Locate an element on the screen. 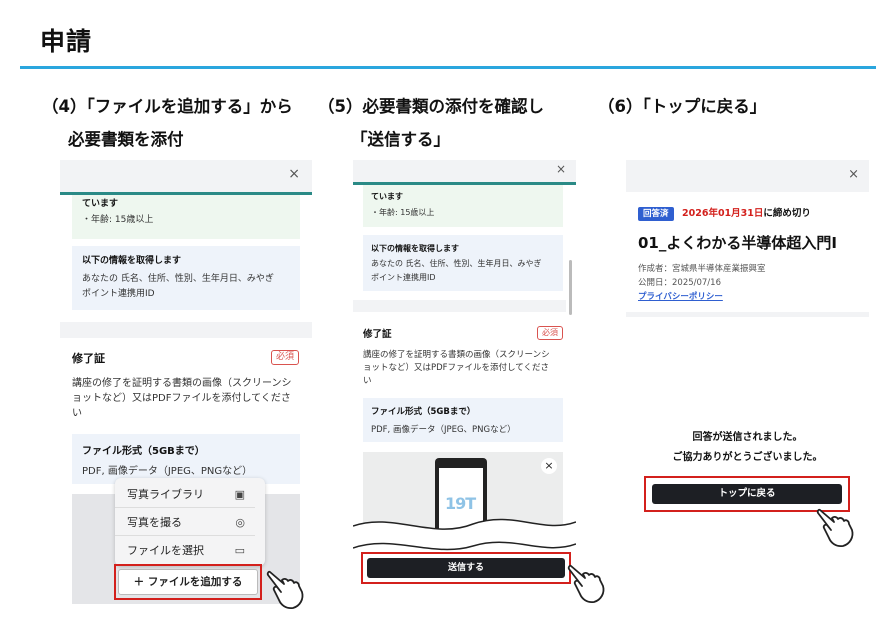 Image resolution: width=890 pixels, height=617 pixels. deadline-date: 2026年01月31日 is located at coordinates (723, 213).